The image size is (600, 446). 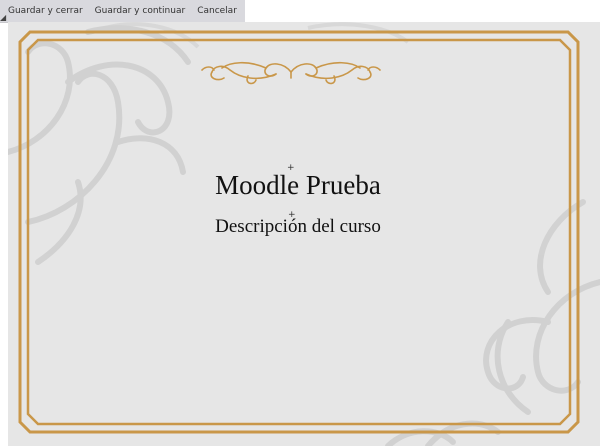 I want to click on top-flourish-icon, so click(x=291, y=73).